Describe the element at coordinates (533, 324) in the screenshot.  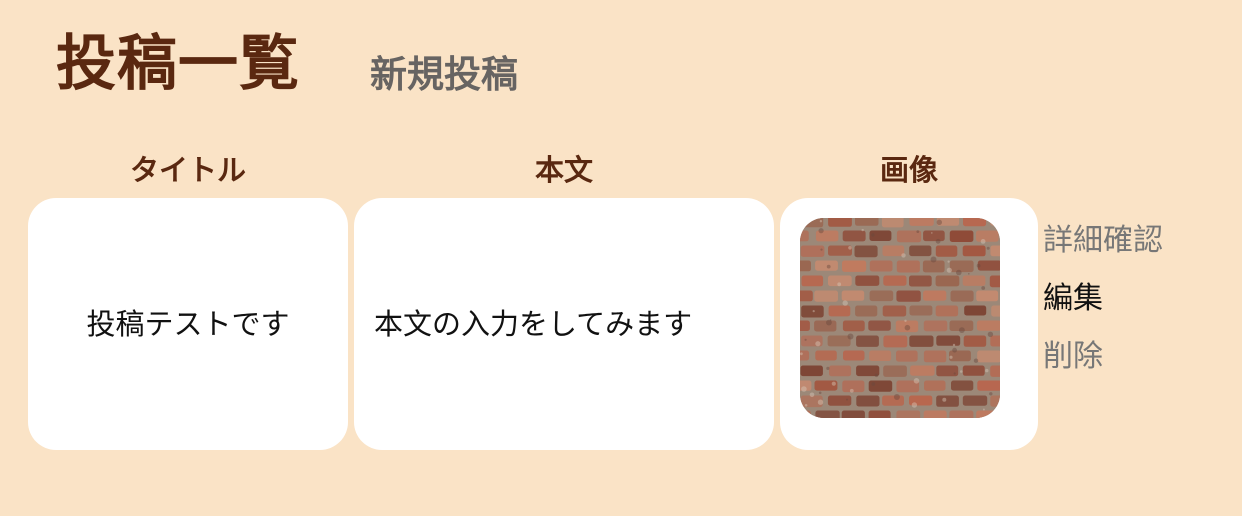
I see `post-body: 本文の入力をしてみます` at that location.